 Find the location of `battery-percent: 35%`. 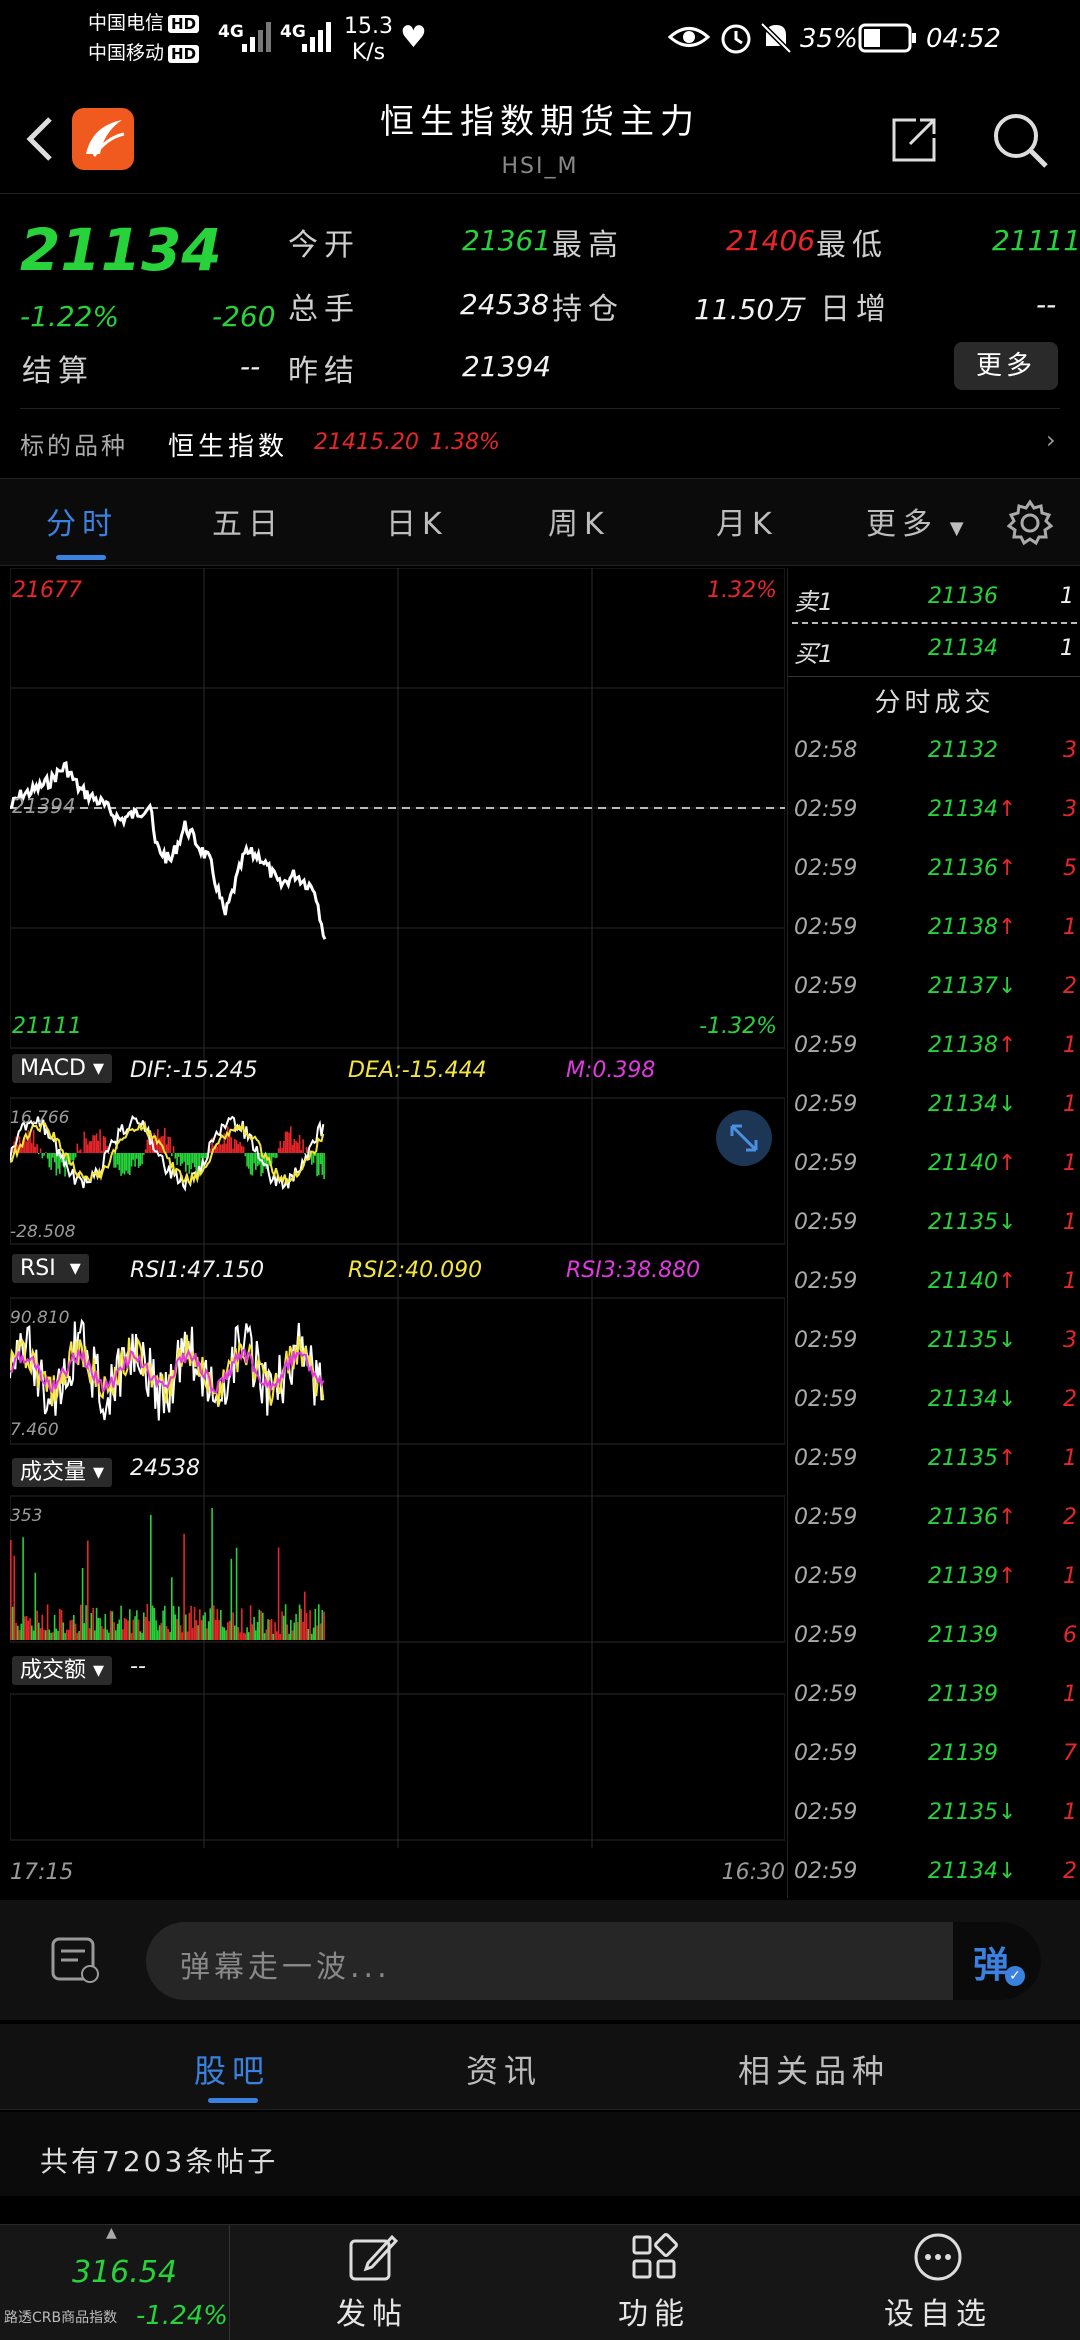

battery-percent: 35% is located at coordinates (829, 39).